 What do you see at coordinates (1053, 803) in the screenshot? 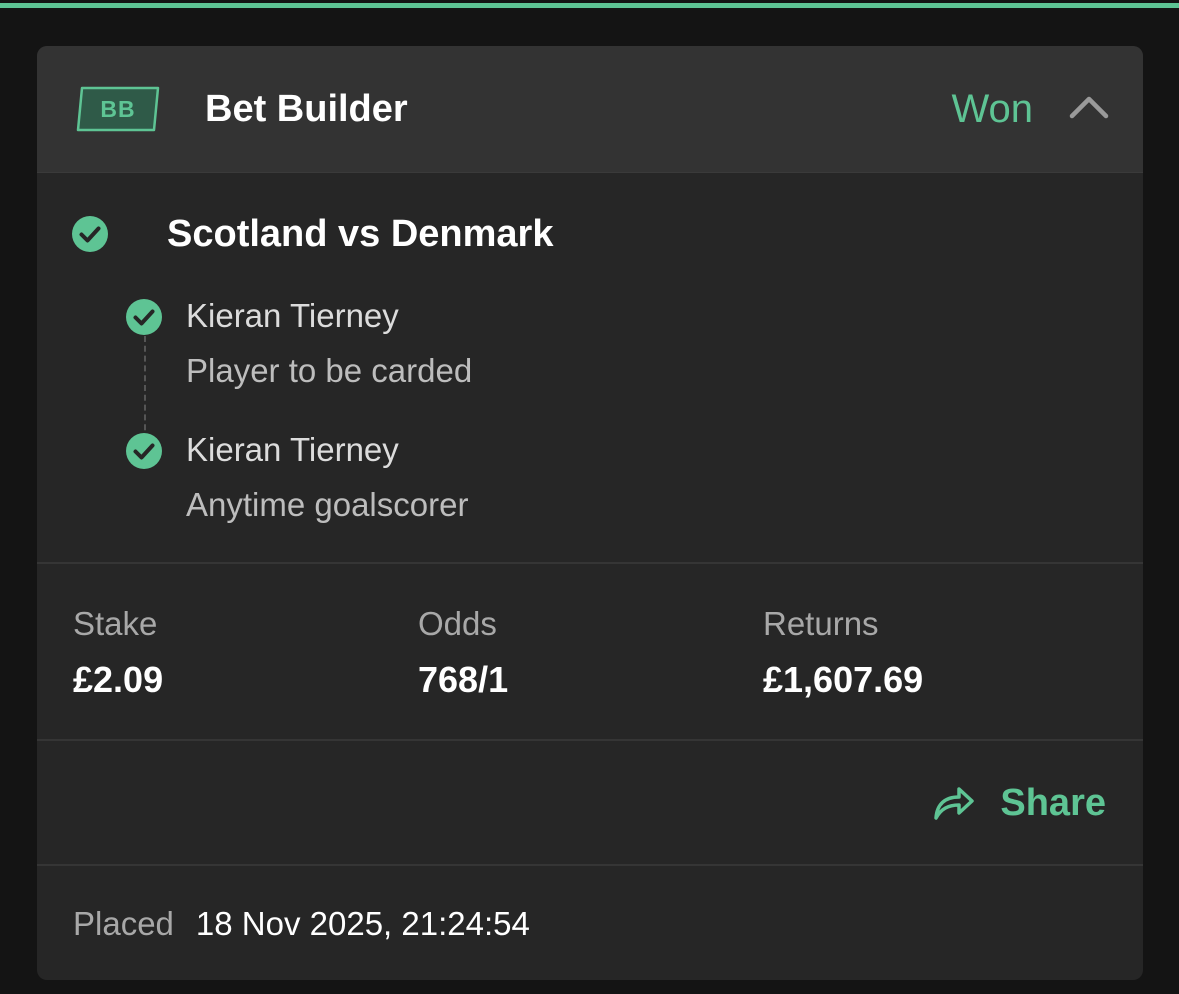
I see `share-label: Share` at bounding box center [1053, 803].